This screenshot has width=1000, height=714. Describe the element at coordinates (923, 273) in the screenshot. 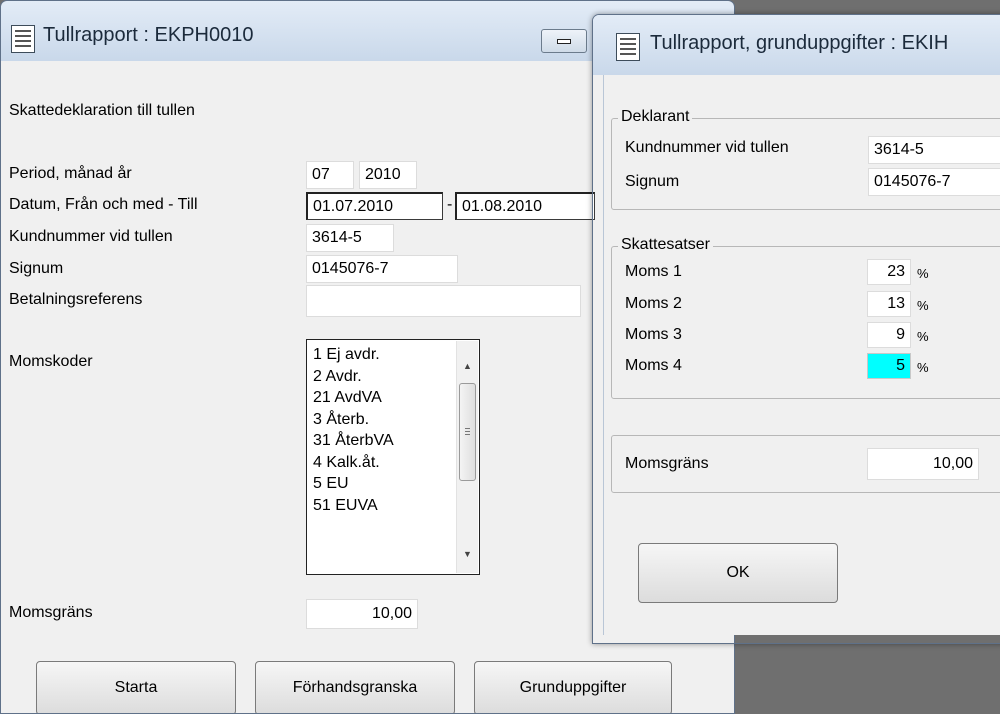

I see `moms1-unit: %` at that location.